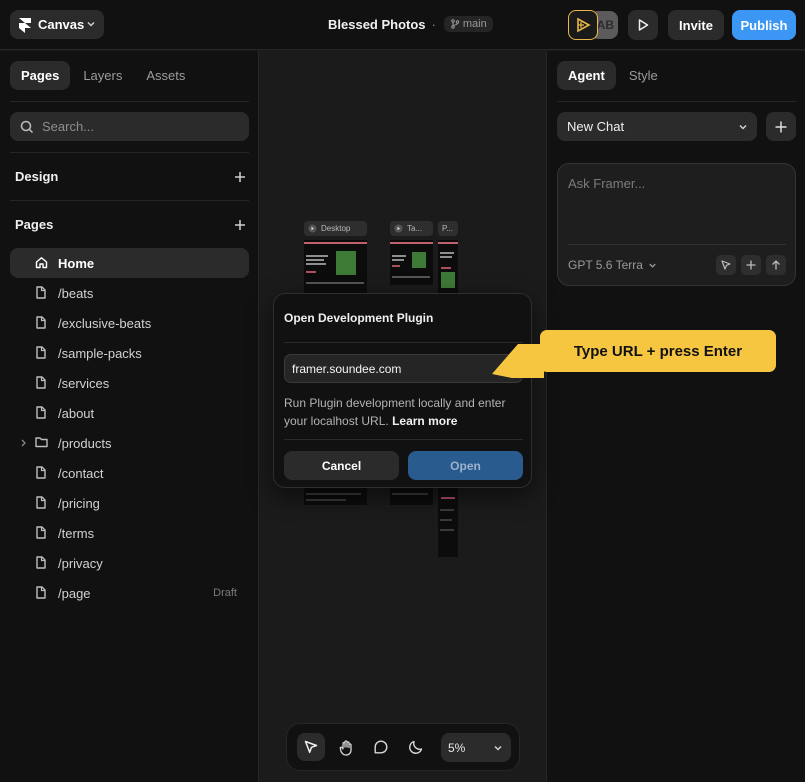  Describe the element at coordinates (403, 368) in the screenshot. I see `plugin-url-input` at that location.